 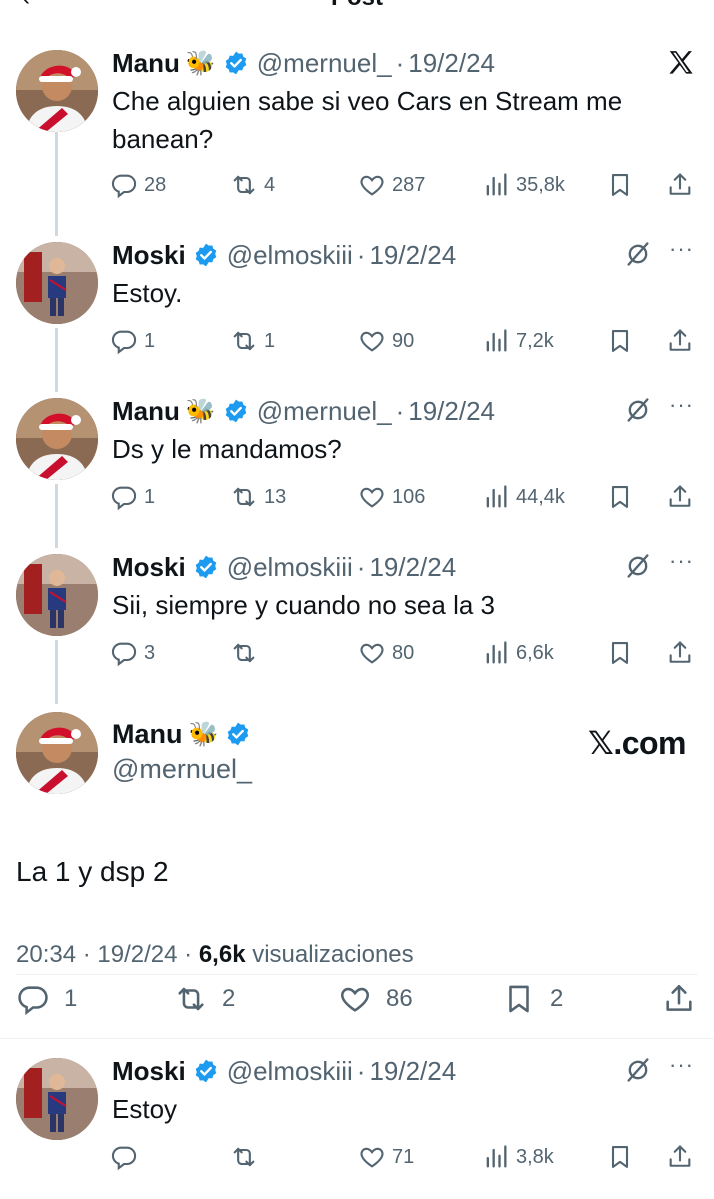 I want to click on repost-button: 1, so click(x=252, y=341).